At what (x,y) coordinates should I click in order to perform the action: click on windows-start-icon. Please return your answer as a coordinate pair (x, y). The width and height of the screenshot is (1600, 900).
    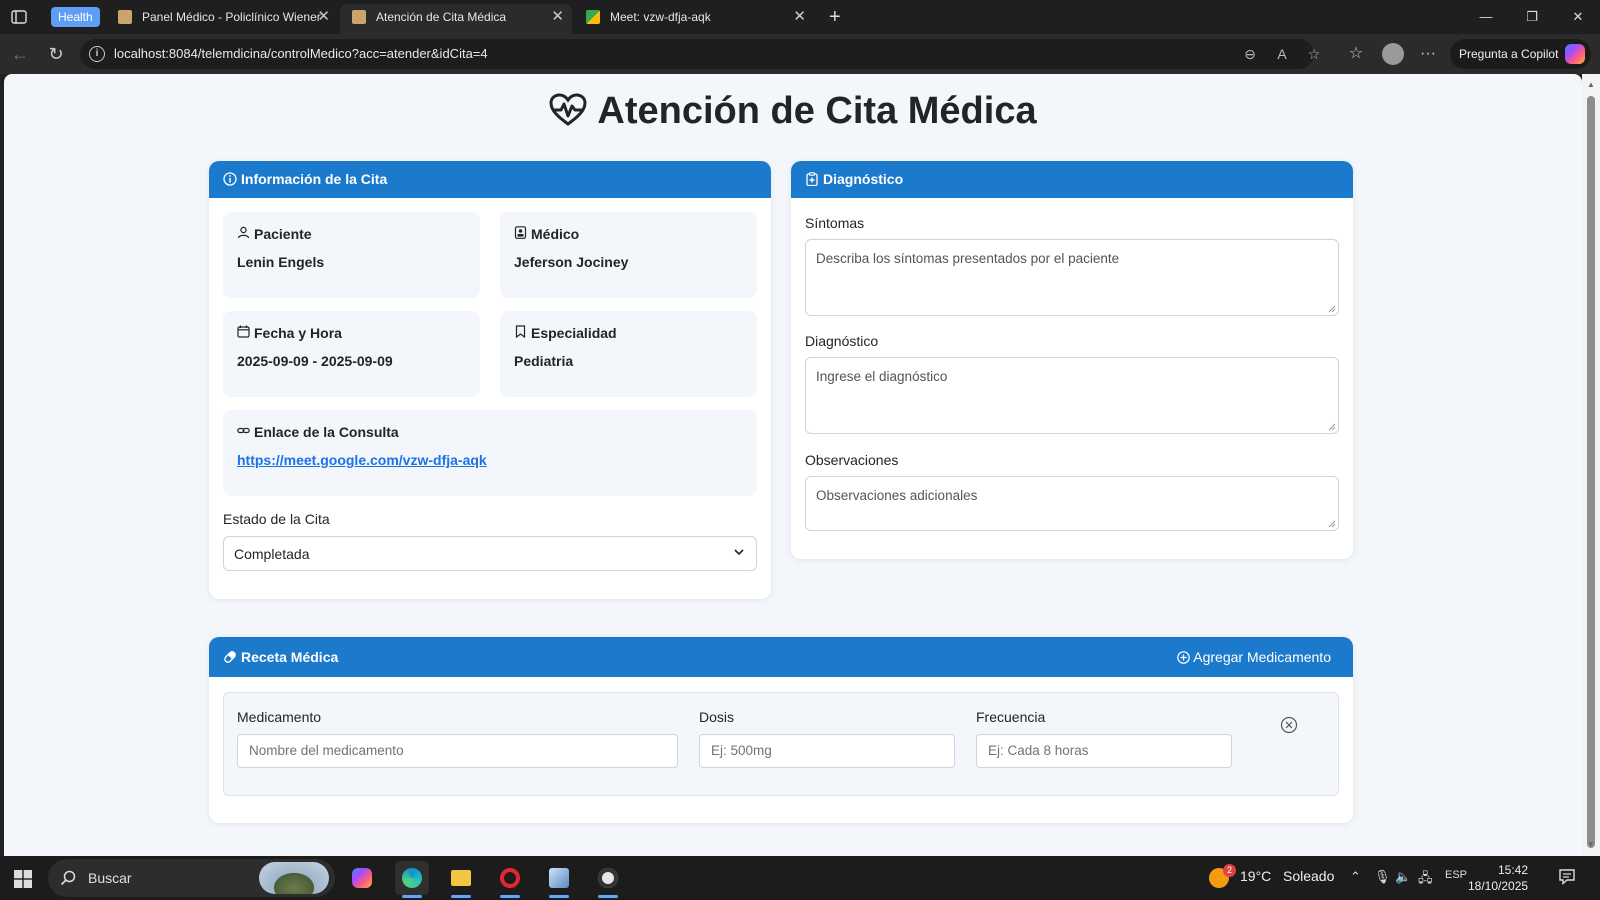
    Looking at the image, I should click on (23, 879).